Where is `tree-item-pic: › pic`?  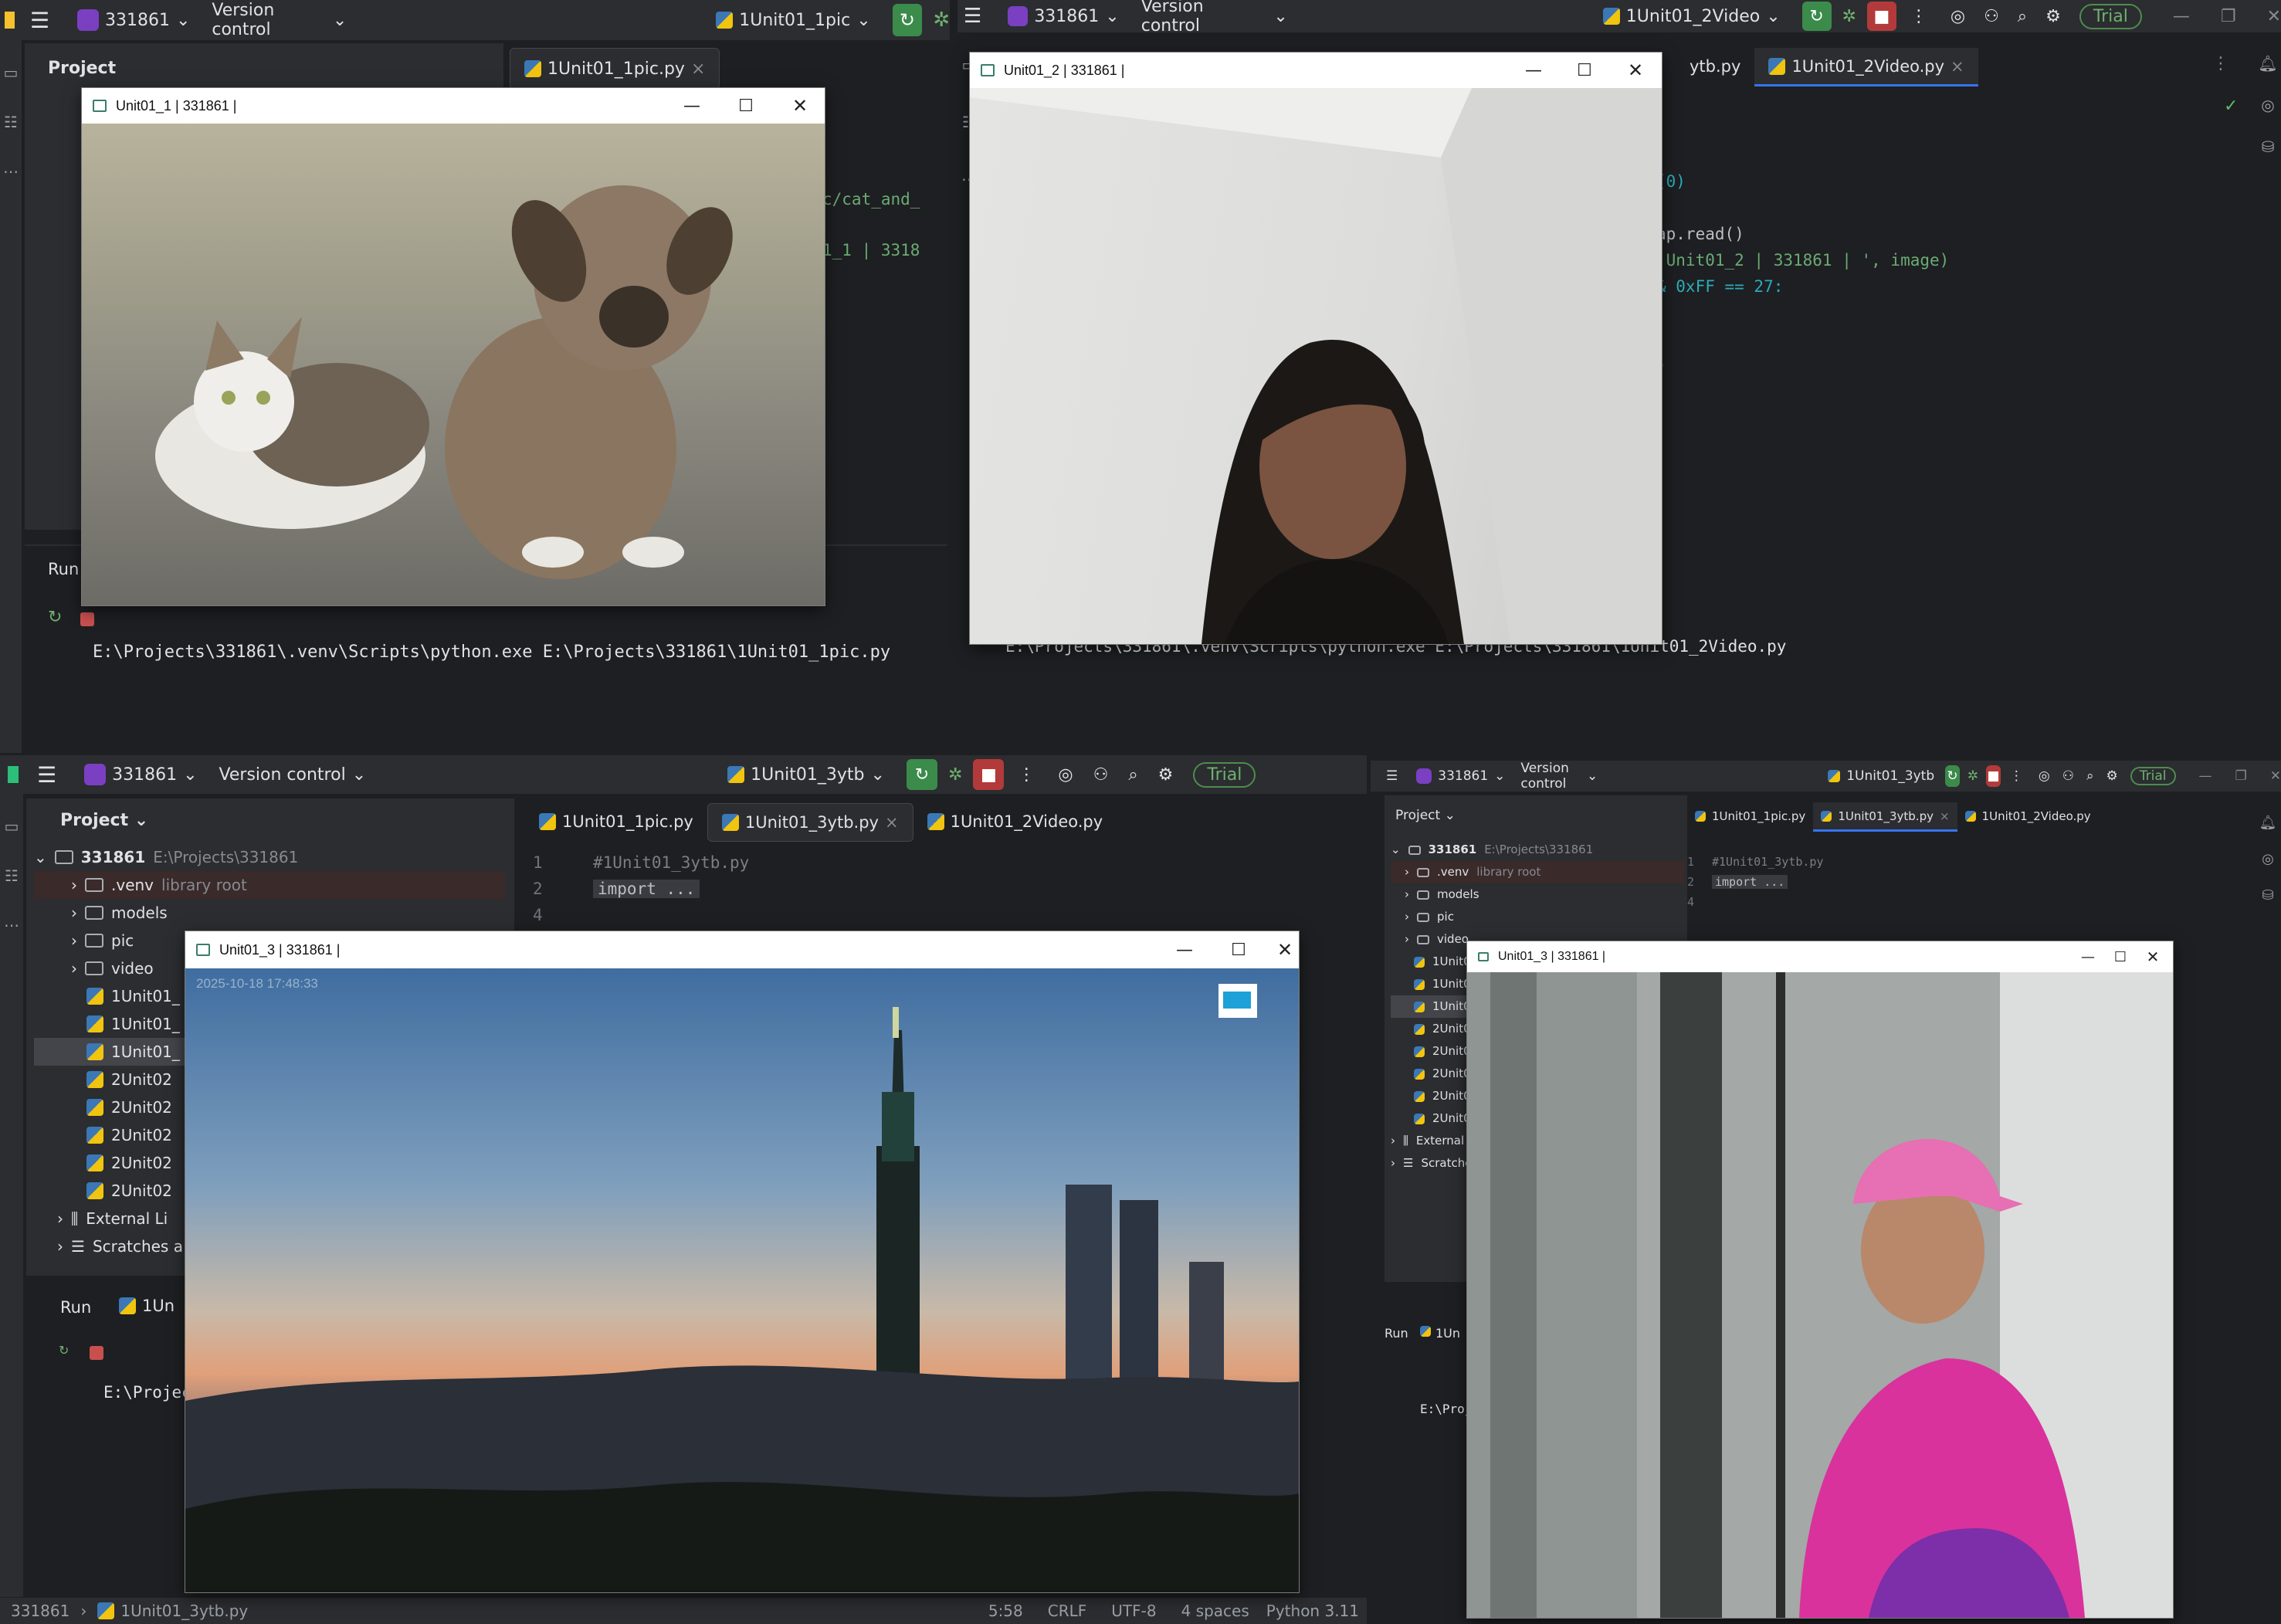
tree-item-pic: › pic is located at coordinates (1537, 917).